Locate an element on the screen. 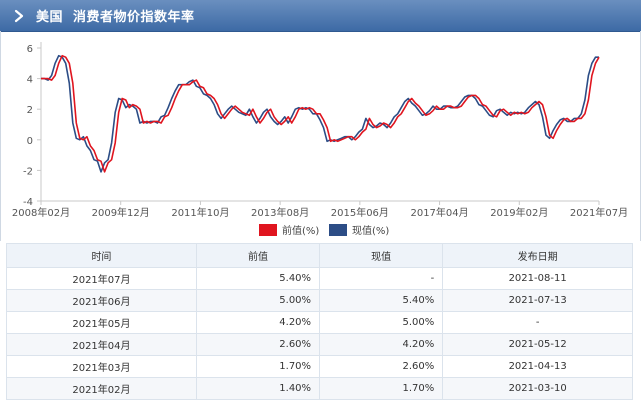 This screenshot has height=400, width=641. x-tick-label: 2011年10月 is located at coordinates (200, 212).